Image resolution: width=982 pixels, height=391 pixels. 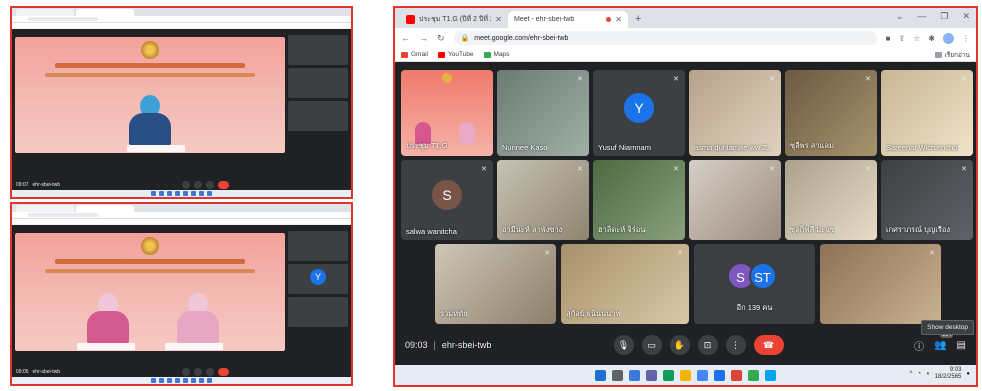 What do you see at coordinates (423, 38) in the screenshot?
I see `forward-icon: →` at bounding box center [423, 38].